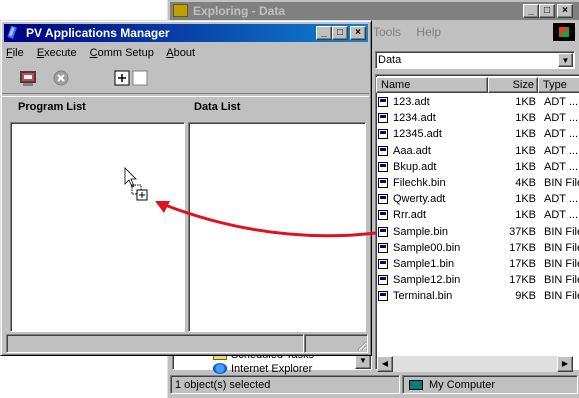  I want to click on file-size: 4KB, so click(525, 183).